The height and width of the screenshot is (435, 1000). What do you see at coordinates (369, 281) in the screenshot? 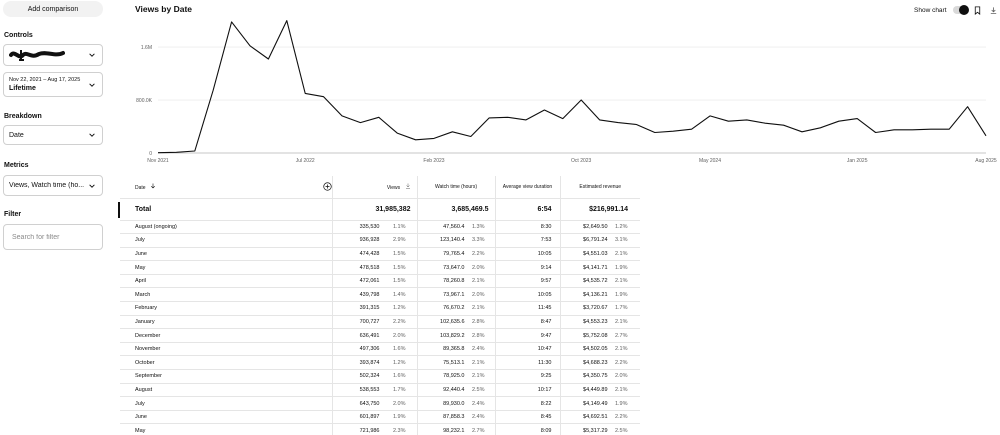
I see `row-views: 472,061` at bounding box center [369, 281].